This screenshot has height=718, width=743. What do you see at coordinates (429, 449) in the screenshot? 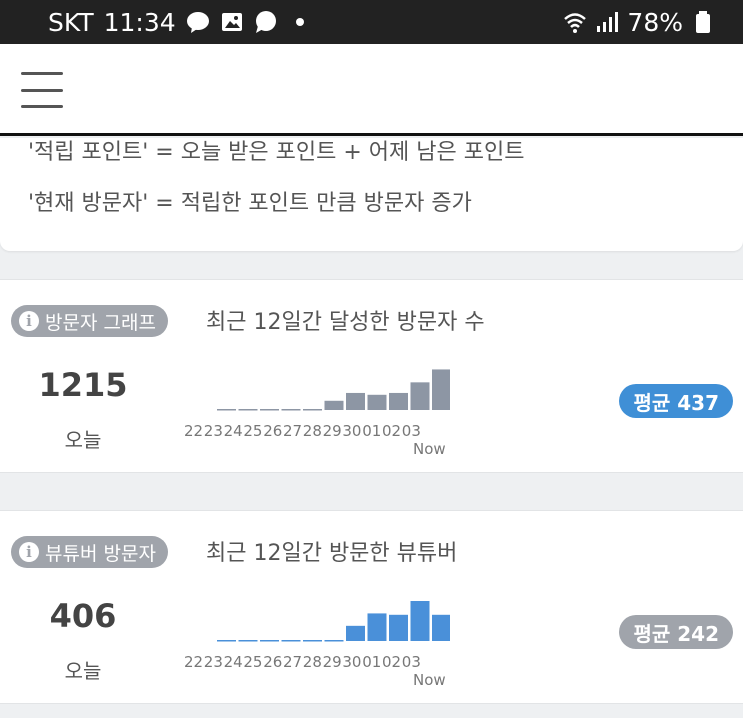
I see `visitor-now-label: Now` at bounding box center [429, 449].